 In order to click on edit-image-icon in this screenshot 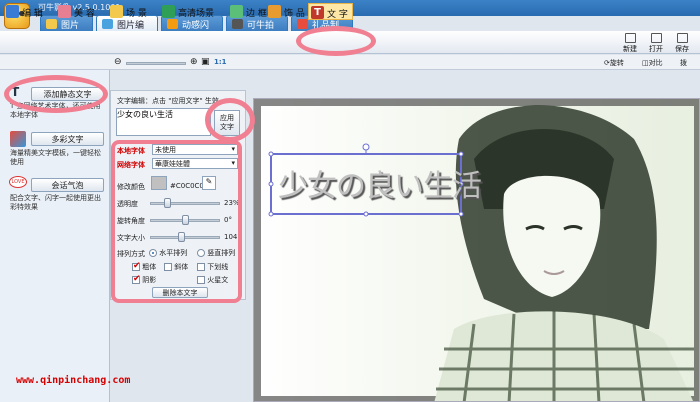, I will do `click(107, 24)`.